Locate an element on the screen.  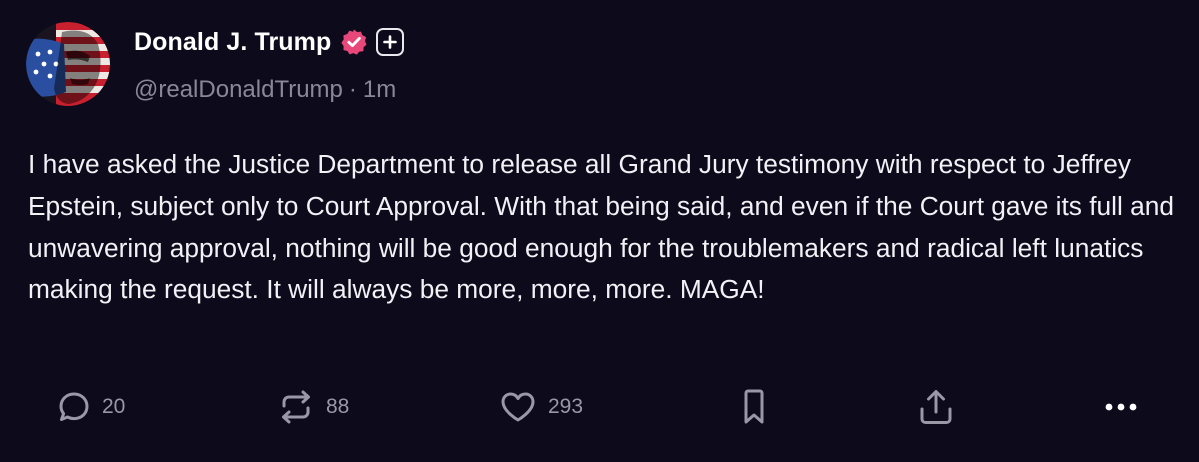
author-meta-row: @realDonaldTrump · 1m is located at coordinates (265, 90).